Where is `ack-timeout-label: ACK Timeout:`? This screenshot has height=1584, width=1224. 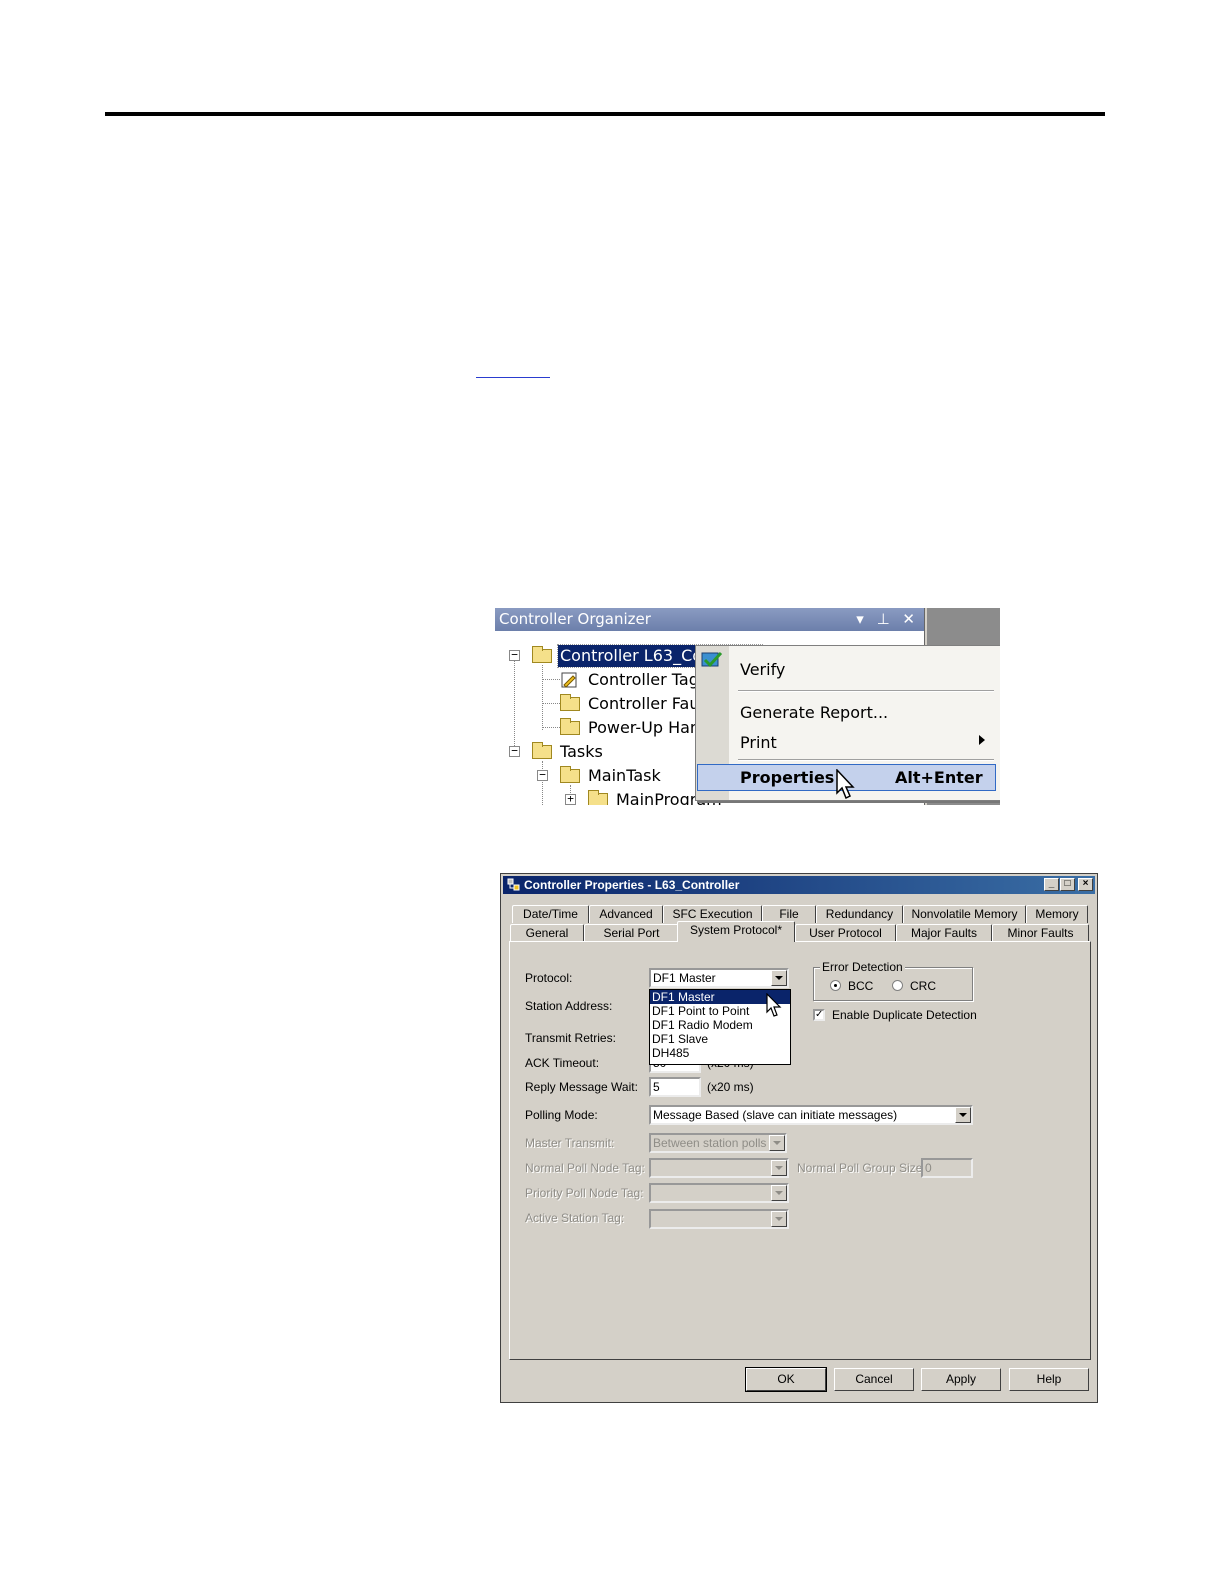
ack-timeout-label: ACK Timeout: is located at coordinates (562, 1063).